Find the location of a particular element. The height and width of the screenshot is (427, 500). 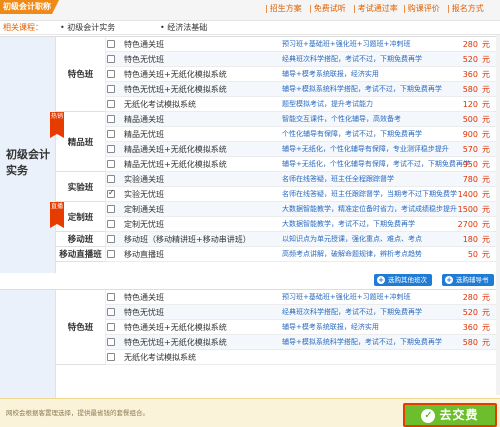

course-name: 精品无忧班 is located at coordinates (144, 134).